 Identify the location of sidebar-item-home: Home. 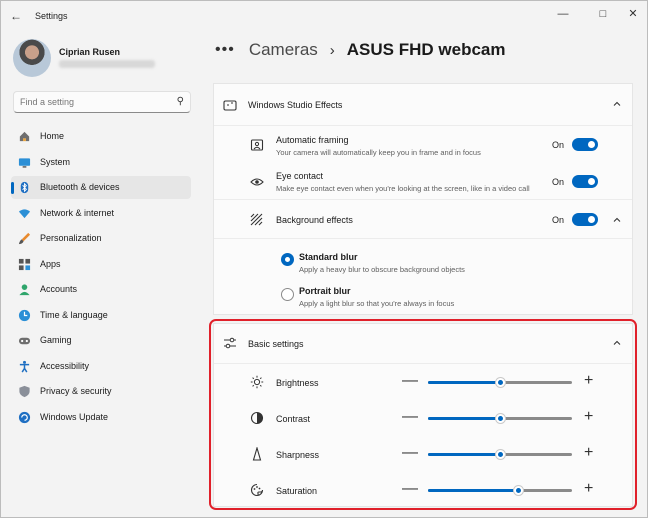
(101, 136).